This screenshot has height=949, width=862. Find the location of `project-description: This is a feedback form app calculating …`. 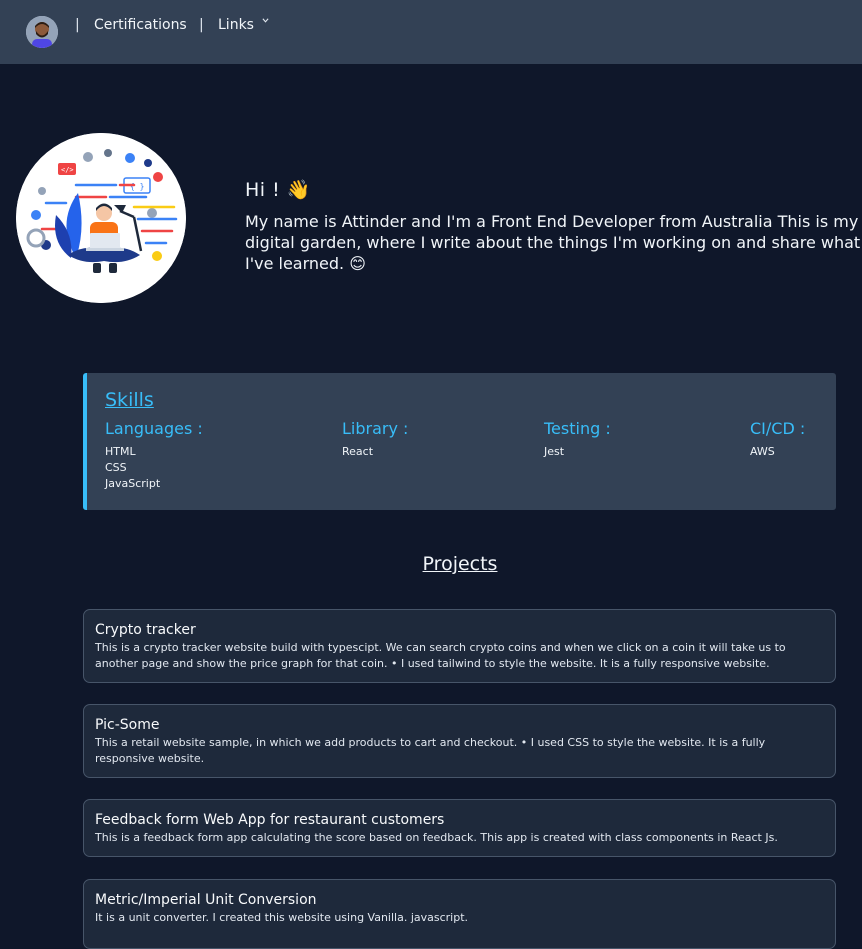

project-description: This is a feedback form app calculating … is located at coordinates (436, 837).